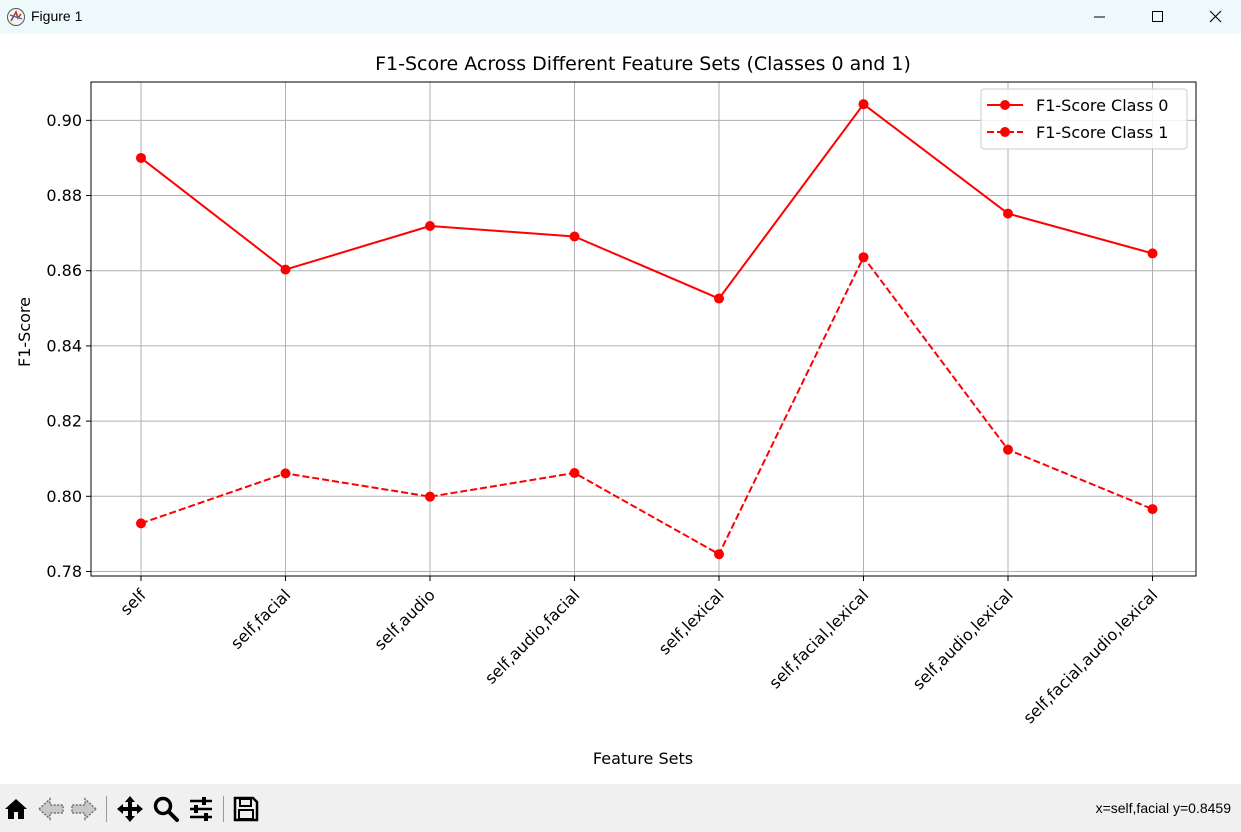 Image resolution: width=1241 pixels, height=832 pixels. I want to click on close-button, so click(1214, 17).